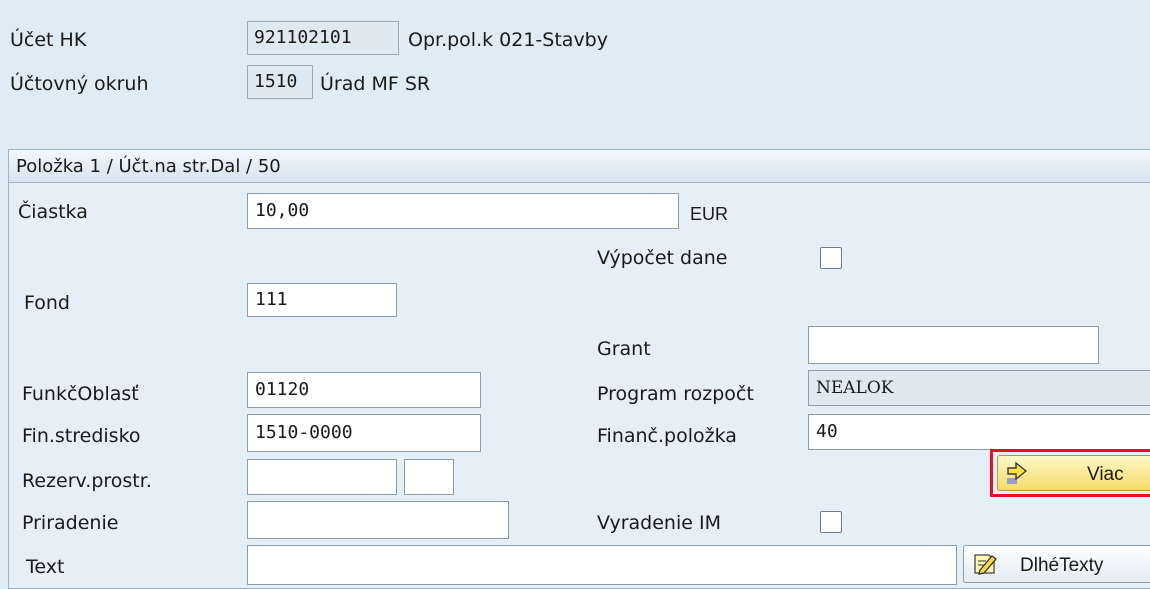  I want to click on grant-input, so click(953, 345).